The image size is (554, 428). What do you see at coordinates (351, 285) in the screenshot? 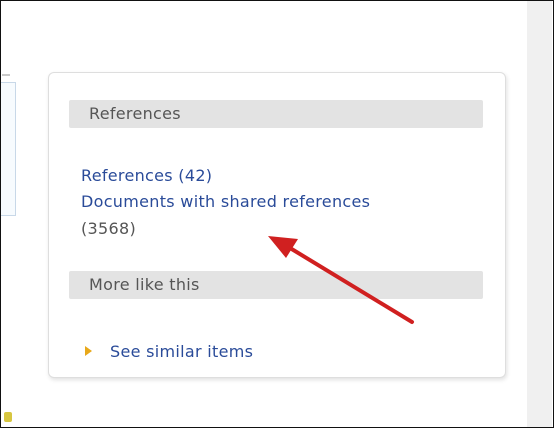
I see `red-arrow-shaft` at bounding box center [351, 285].